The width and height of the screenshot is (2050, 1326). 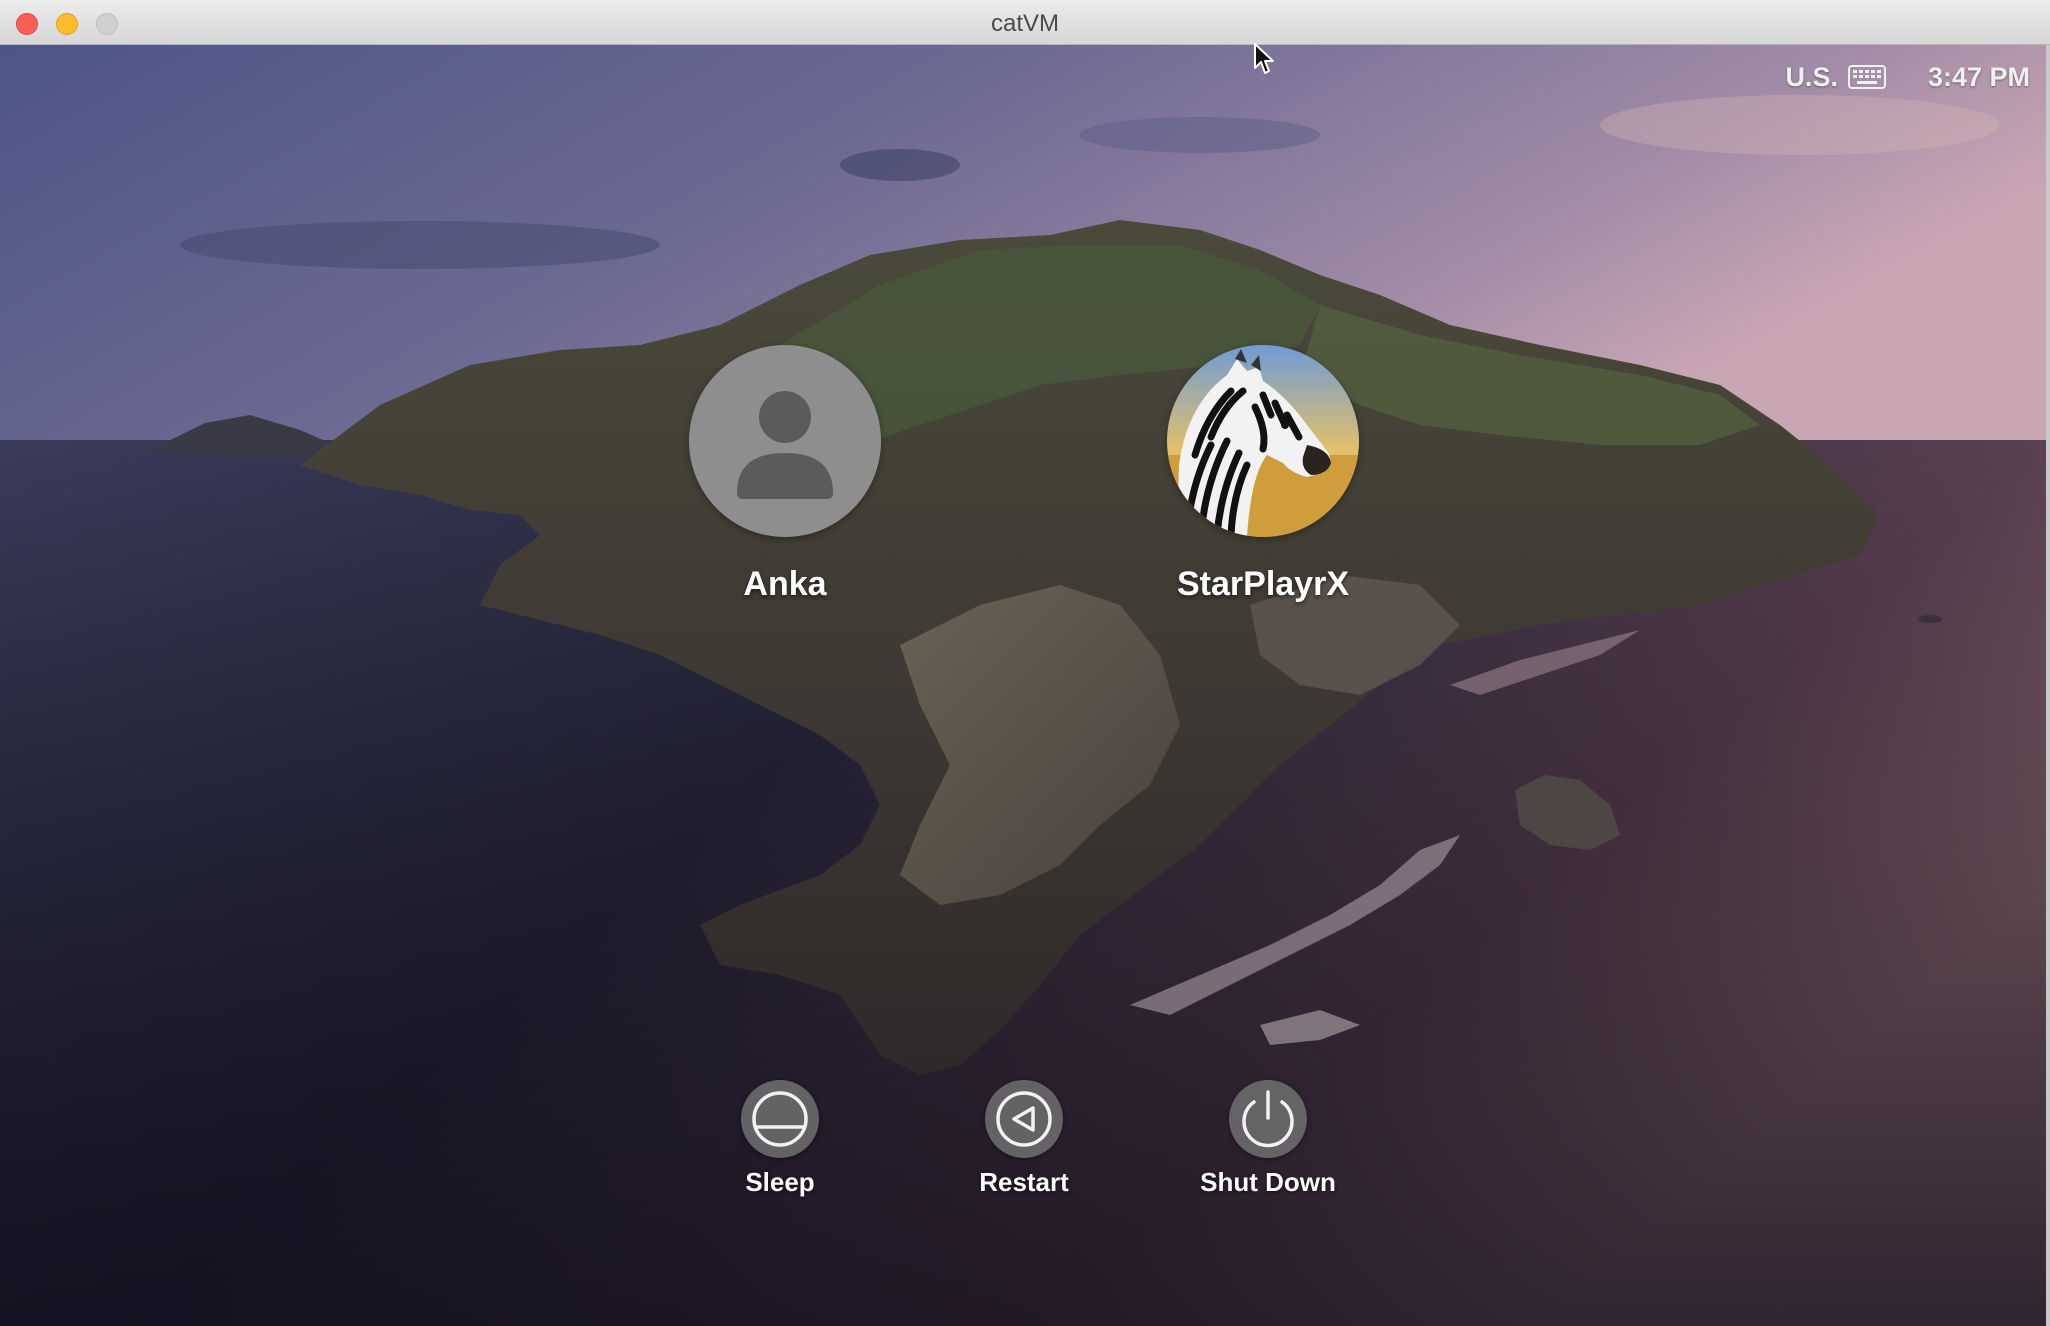 I want to click on sleep-label: Sleep, so click(x=780, y=1182).